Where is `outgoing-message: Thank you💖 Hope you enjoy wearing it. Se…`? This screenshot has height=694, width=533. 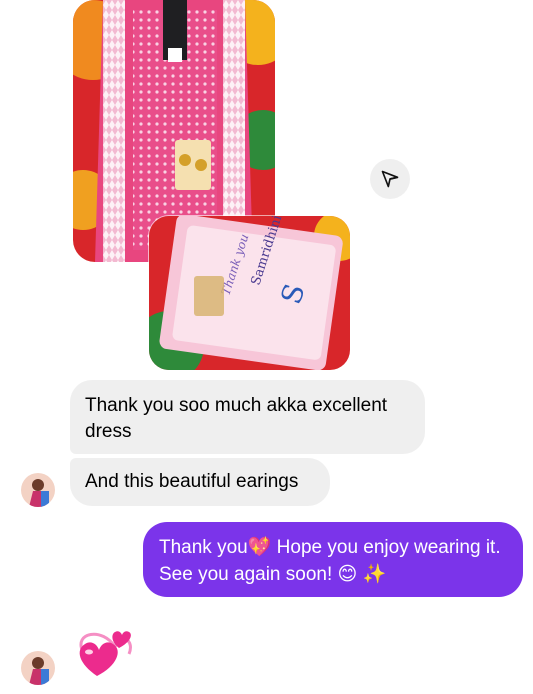
outgoing-message: Thank you💖 Hope you enjoy wearing it. Se… is located at coordinates (333, 559).